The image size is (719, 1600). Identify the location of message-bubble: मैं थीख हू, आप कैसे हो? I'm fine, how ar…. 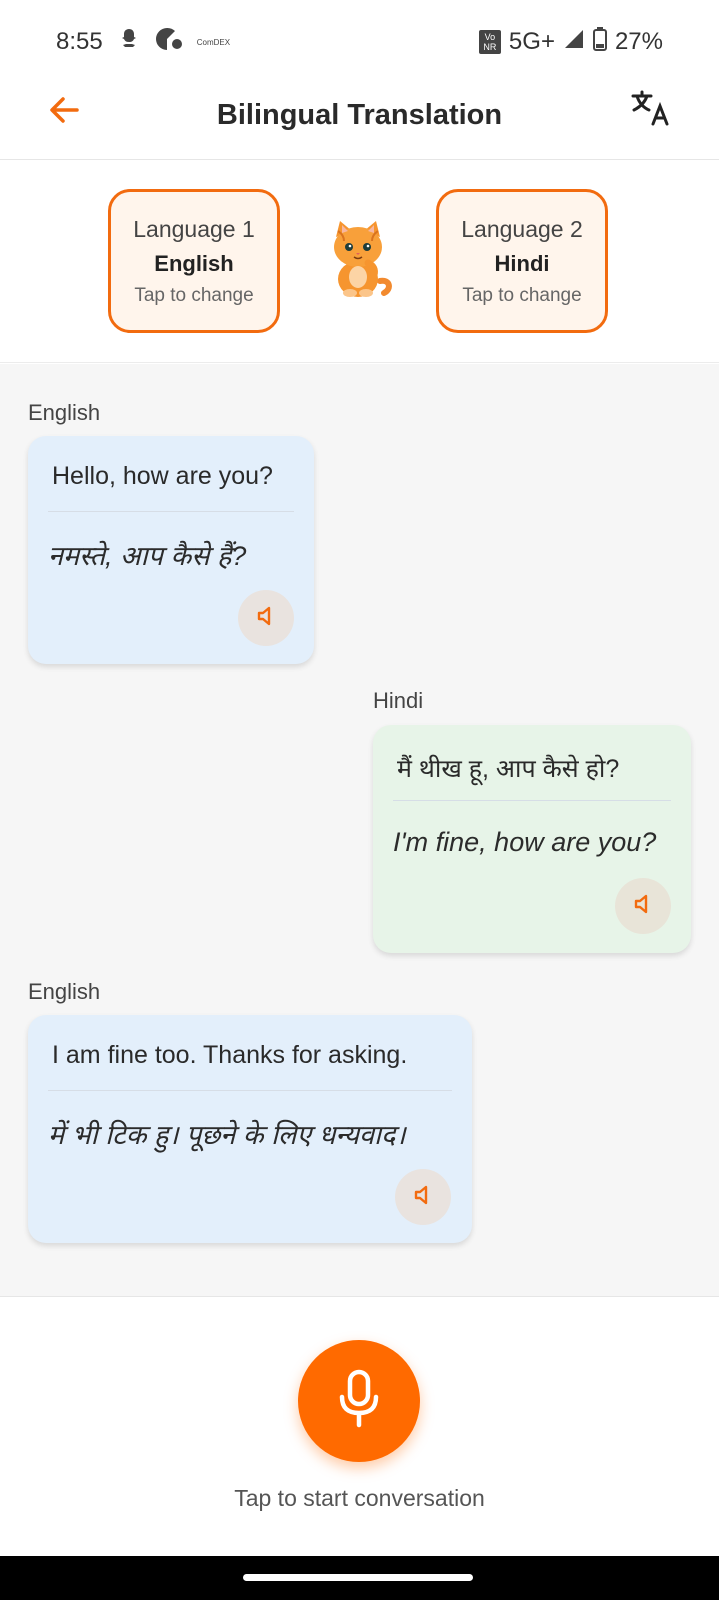
(532, 839).